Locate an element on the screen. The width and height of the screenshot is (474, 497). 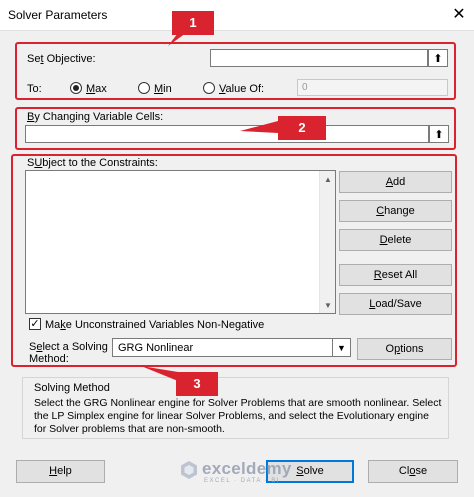
callout-2: 2 is located at coordinates (302, 128).